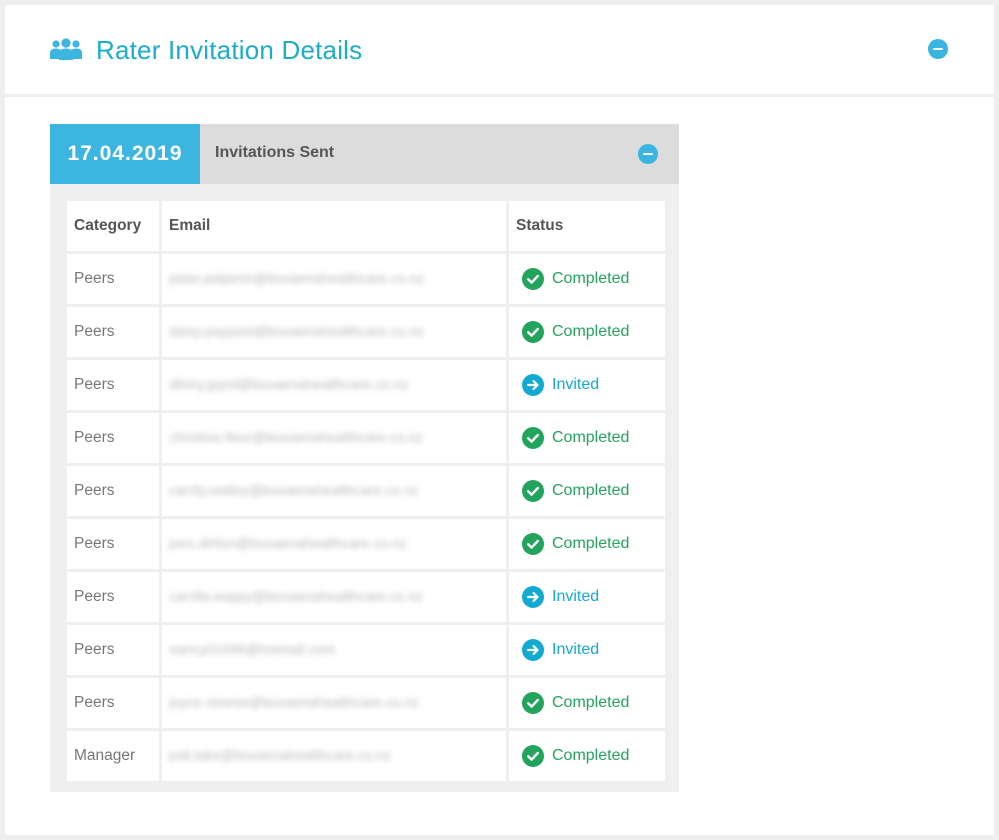  What do you see at coordinates (113, 226) in the screenshot?
I see `column-header-category: Category` at bounding box center [113, 226].